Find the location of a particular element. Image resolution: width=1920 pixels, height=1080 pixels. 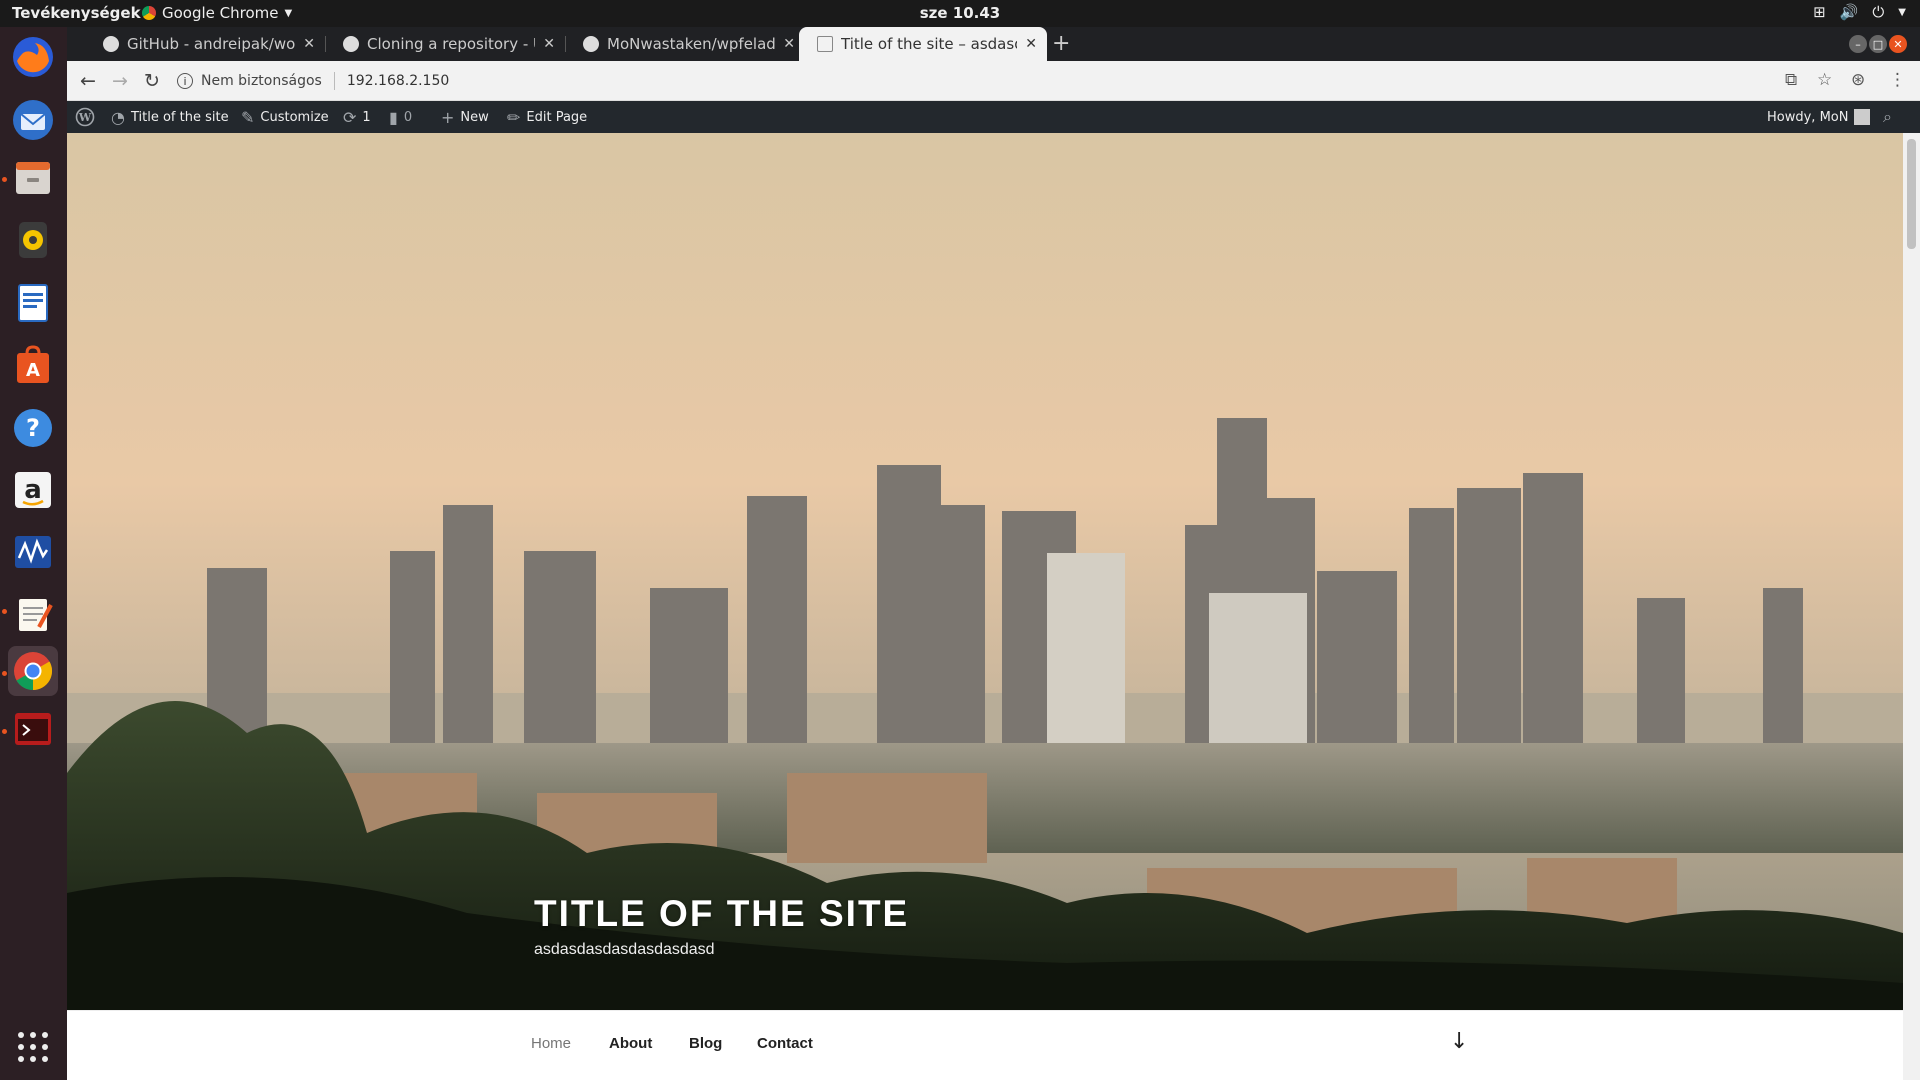

arrow-down-icon: ↓ is located at coordinates (1459, 1041).